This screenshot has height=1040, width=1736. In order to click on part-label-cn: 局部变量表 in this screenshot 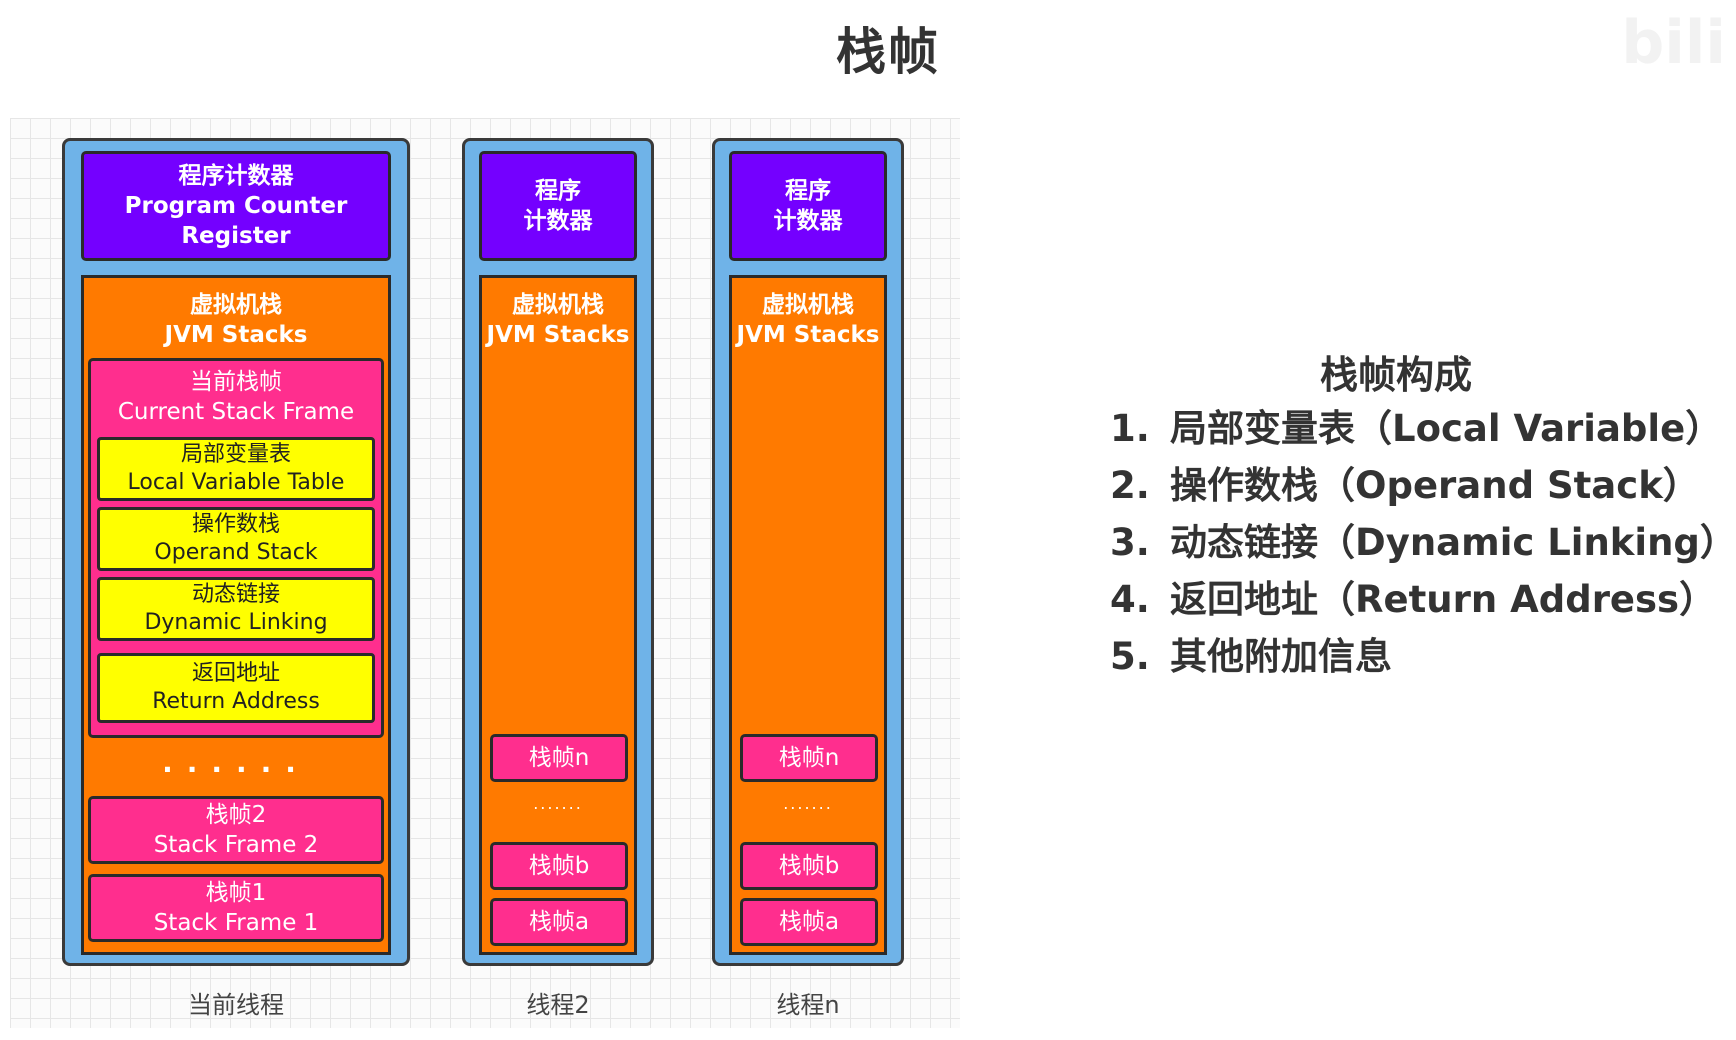, I will do `click(235, 454)`.